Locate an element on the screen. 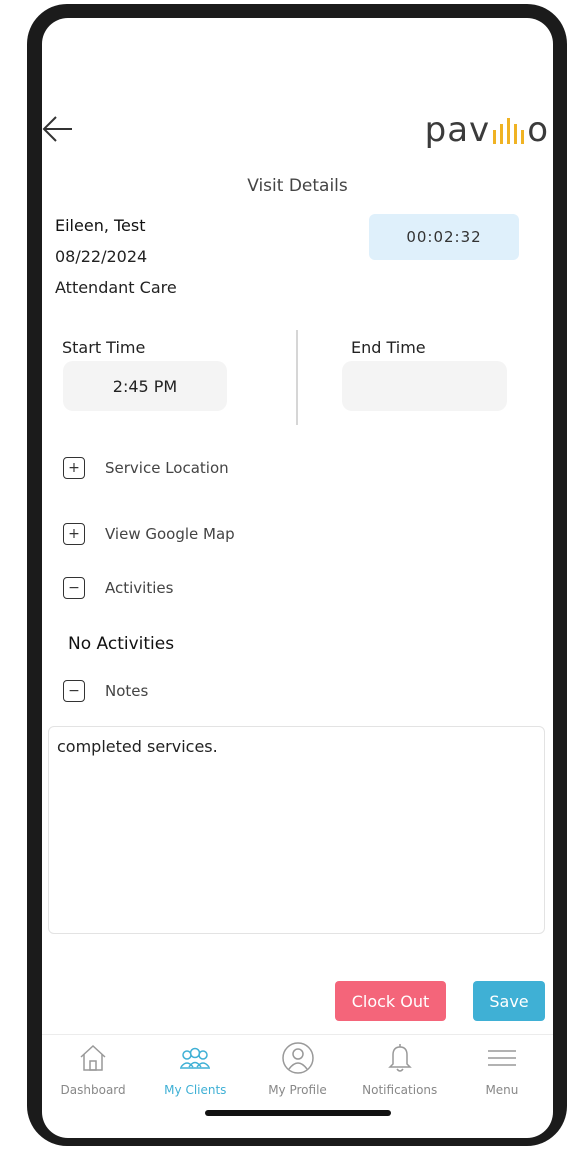 The height and width of the screenshot is (1149, 580). notes-label: Notes is located at coordinates (127, 691).